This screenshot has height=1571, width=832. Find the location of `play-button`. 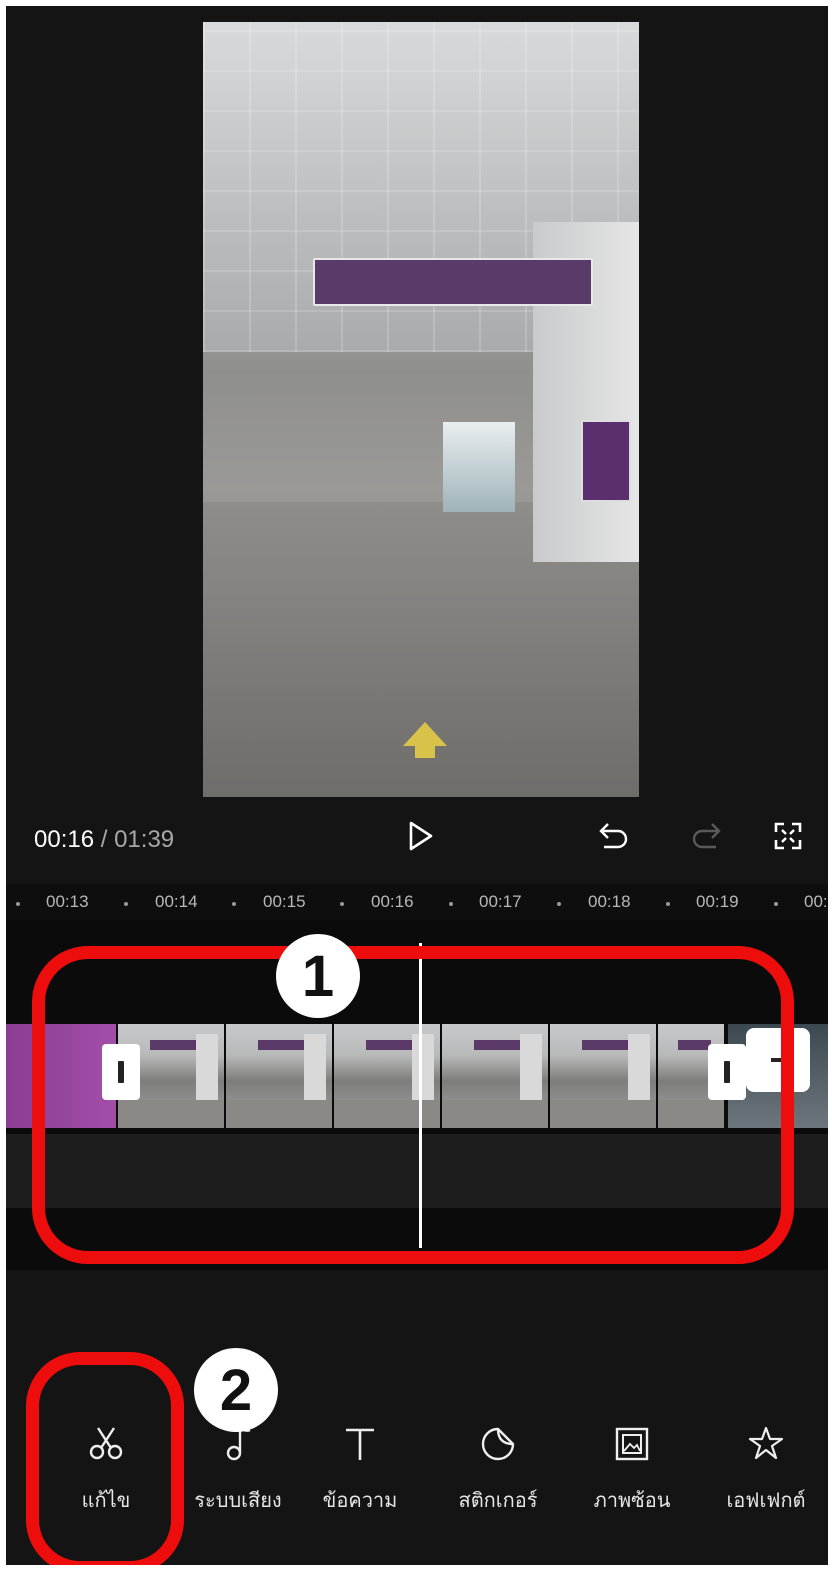

play-button is located at coordinates (420, 836).